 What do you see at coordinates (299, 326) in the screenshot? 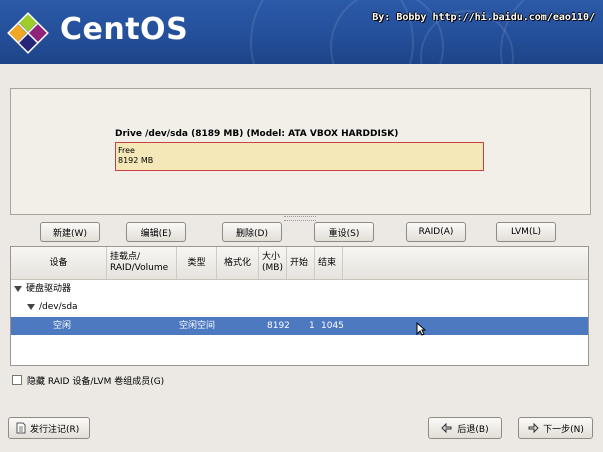
I see `table-row-selected: 空闲 空闲空间 8192 1 1045` at bounding box center [299, 326].